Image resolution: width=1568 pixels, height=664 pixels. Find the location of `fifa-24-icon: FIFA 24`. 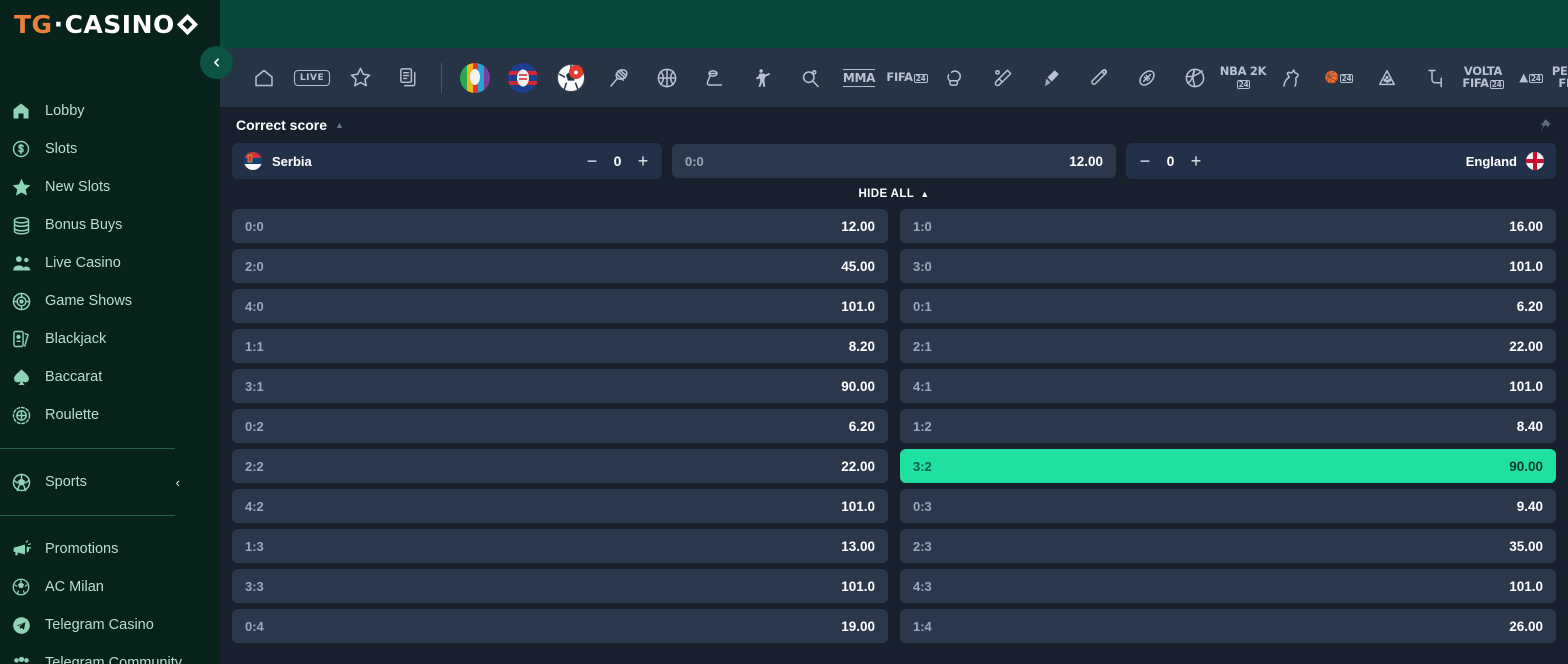

fifa-24-icon: FIFA 24 is located at coordinates (907, 78).